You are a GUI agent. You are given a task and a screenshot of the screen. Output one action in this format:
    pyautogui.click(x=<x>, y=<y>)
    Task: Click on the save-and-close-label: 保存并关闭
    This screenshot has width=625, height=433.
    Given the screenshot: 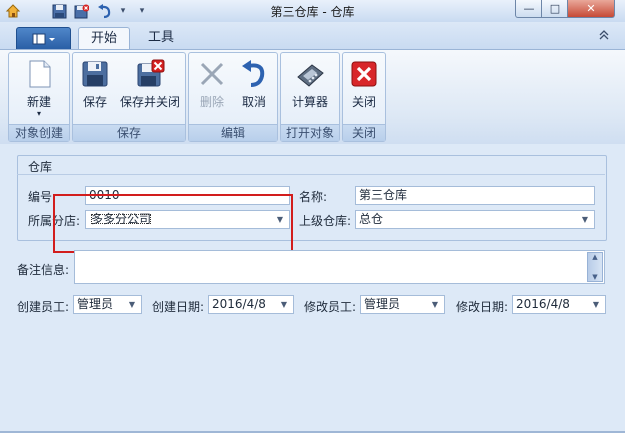 What is the action you would take?
    pyautogui.click(x=149, y=102)
    